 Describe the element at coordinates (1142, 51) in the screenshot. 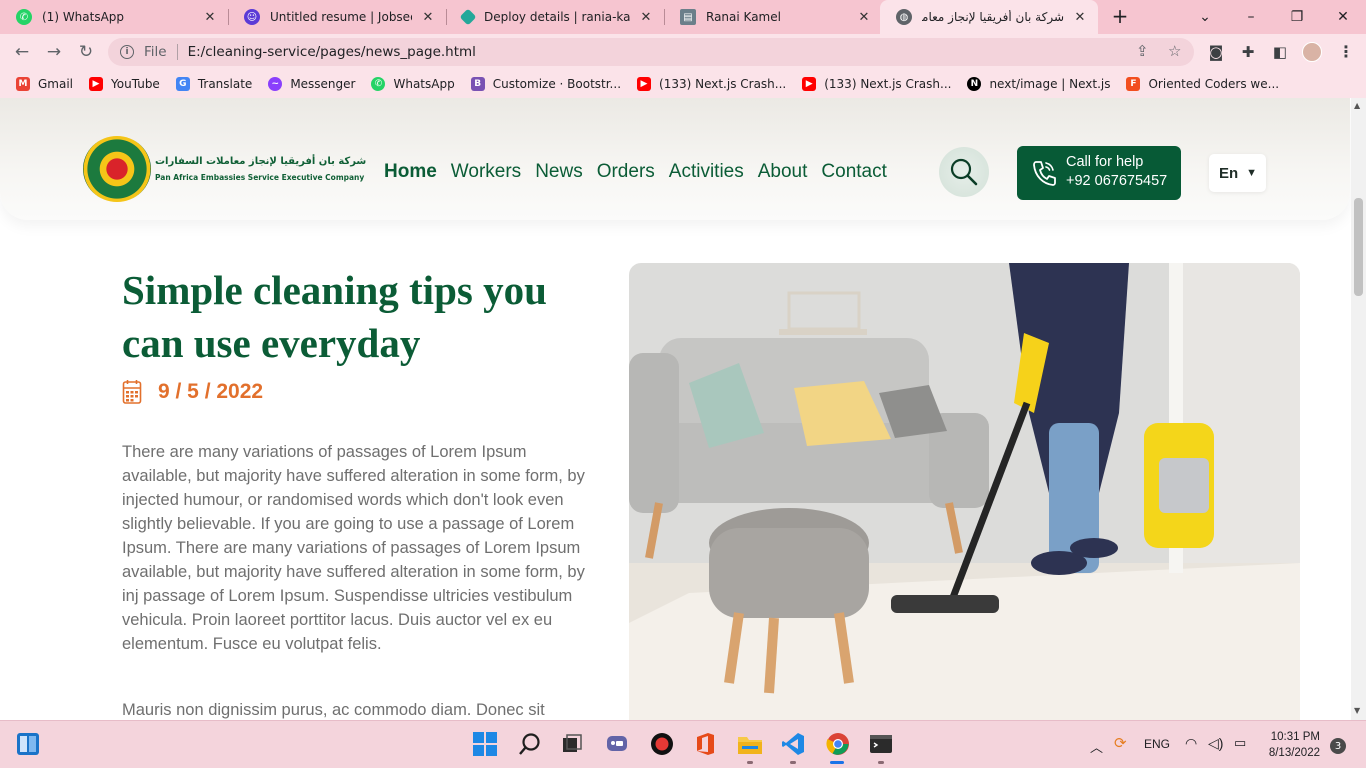

I see `share-icon: ⇪` at that location.